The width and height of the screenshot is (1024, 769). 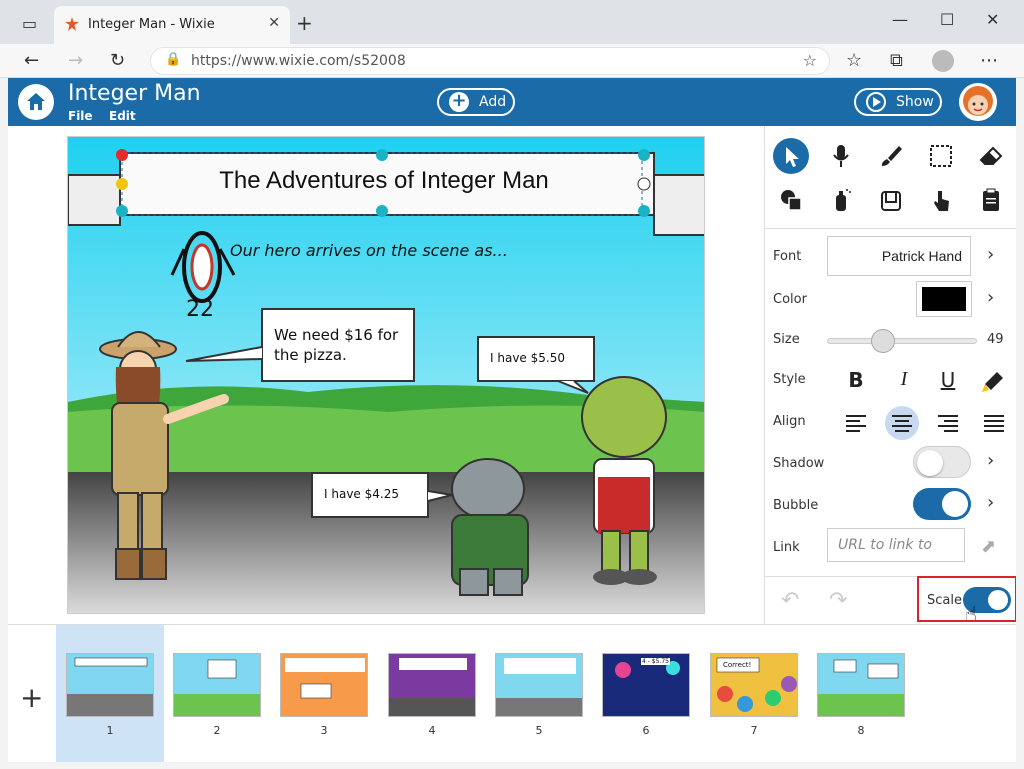 I want to click on speech-bubble-1: We need $16 for the pizza., so click(x=341, y=345).